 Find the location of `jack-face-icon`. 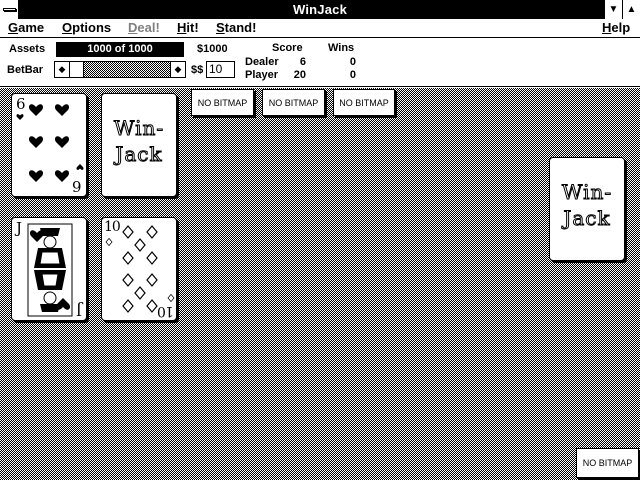

jack-face-icon is located at coordinates (50, 270).